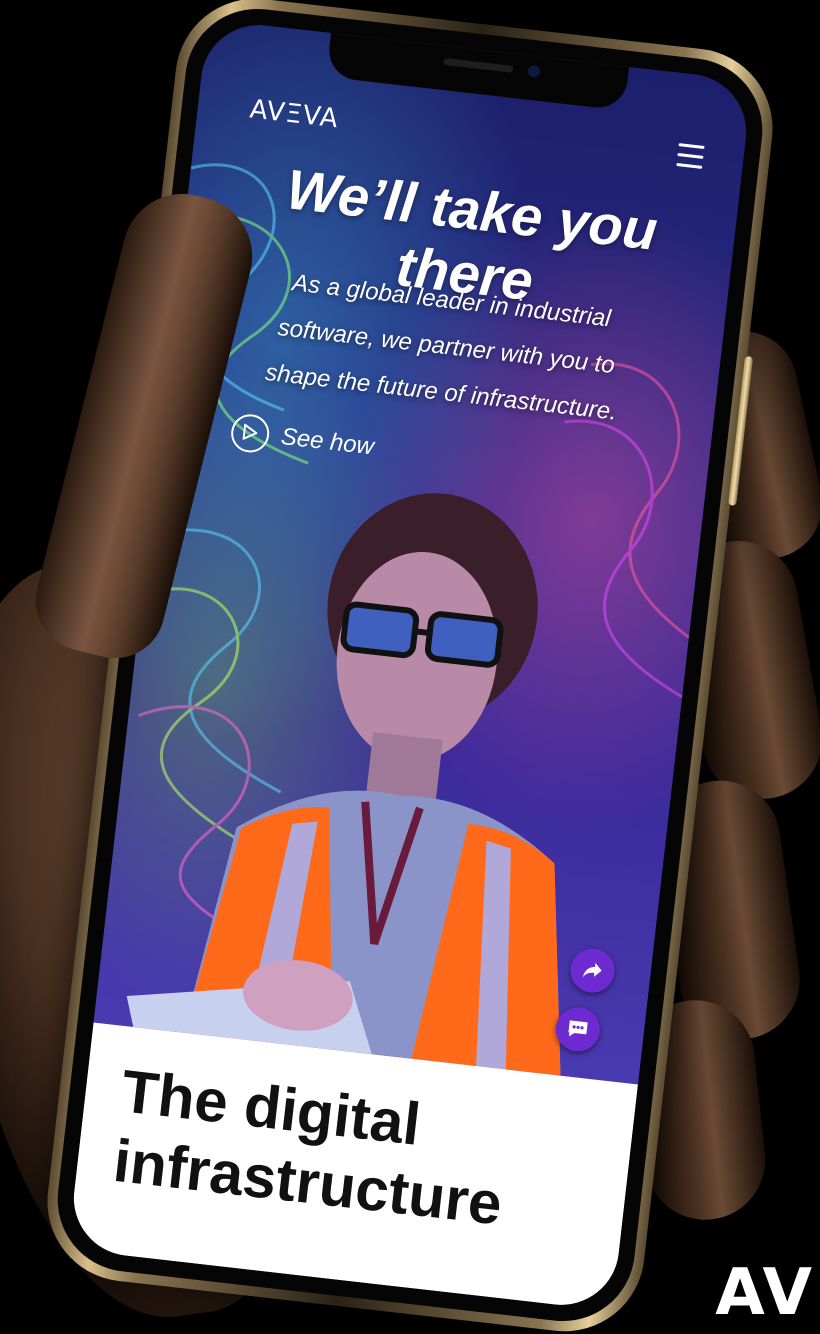 Image resolution: width=820 pixels, height=1334 pixels. Describe the element at coordinates (294, 114) in the screenshot. I see `aveva-logo: AVΞVA` at that location.